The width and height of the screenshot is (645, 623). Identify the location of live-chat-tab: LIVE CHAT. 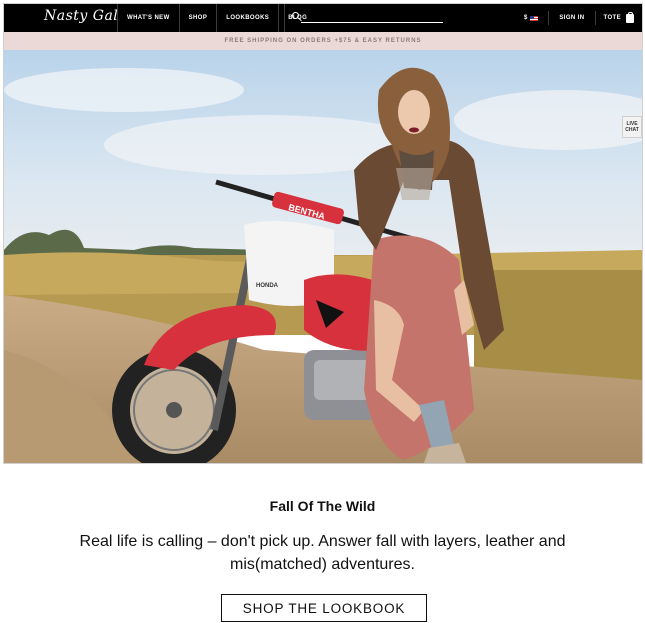
(632, 127).